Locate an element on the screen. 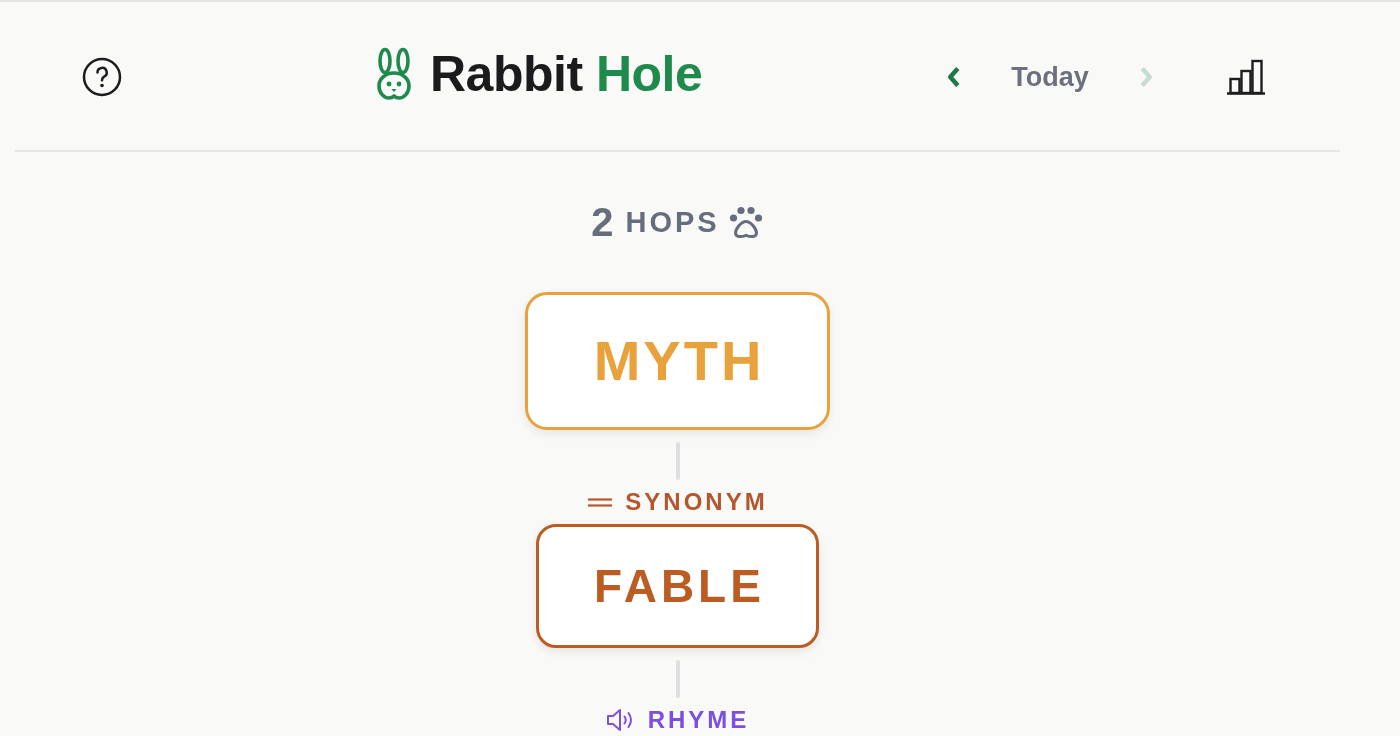 The height and width of the screenshot is (736, 1400). word-card: FABLE is located at coordinates (677, 586).